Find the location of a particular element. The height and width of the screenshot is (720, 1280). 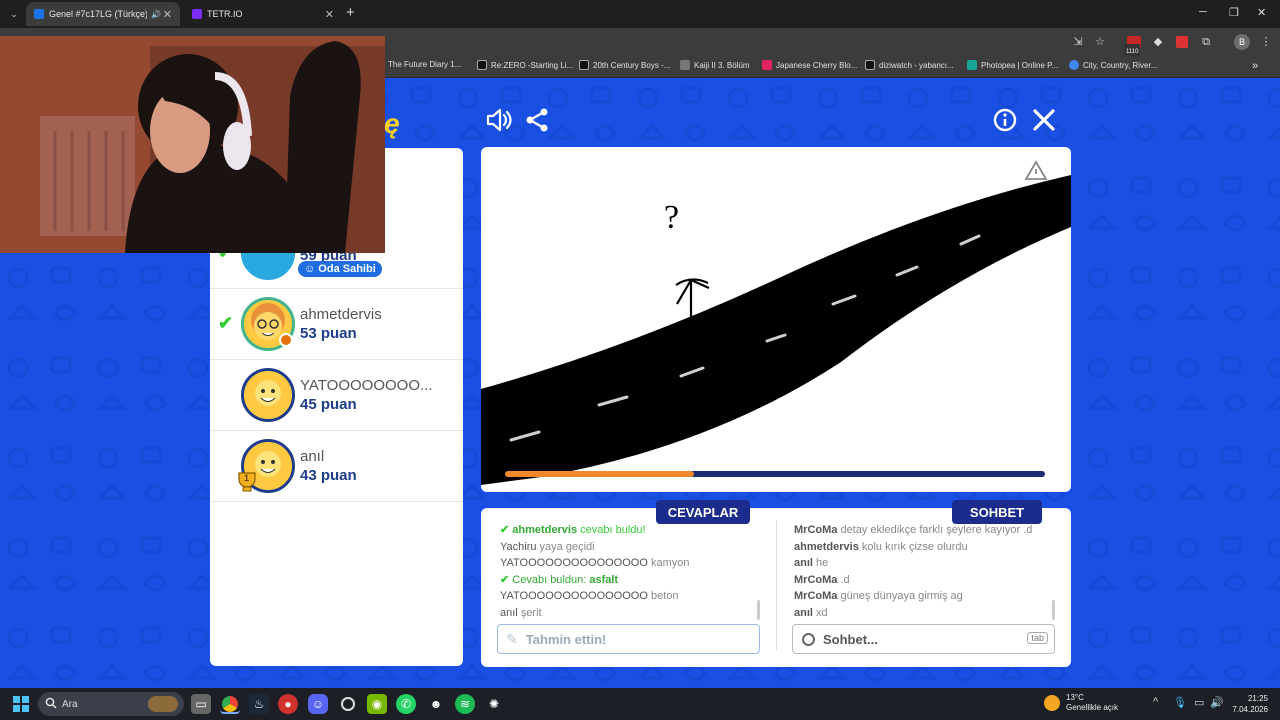

extension-icon: 1110 is located at coordinates (1134, 47).